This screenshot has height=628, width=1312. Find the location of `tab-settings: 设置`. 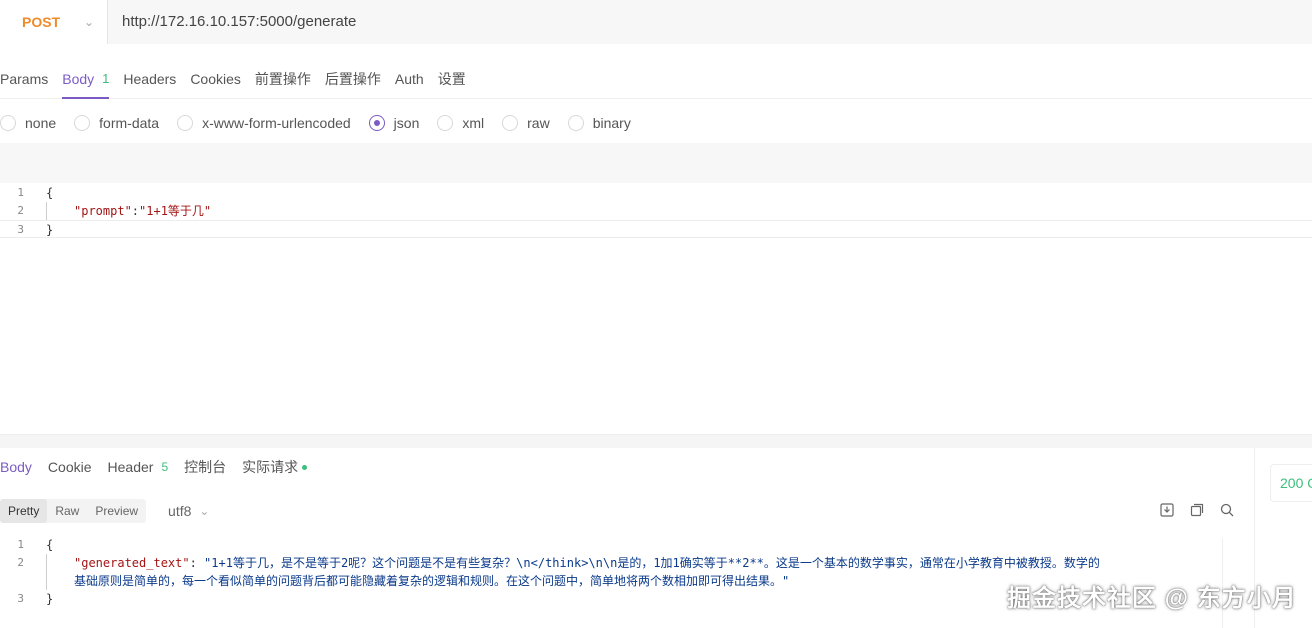

tab-settings: 设置 is located at coordinates (452, 79).